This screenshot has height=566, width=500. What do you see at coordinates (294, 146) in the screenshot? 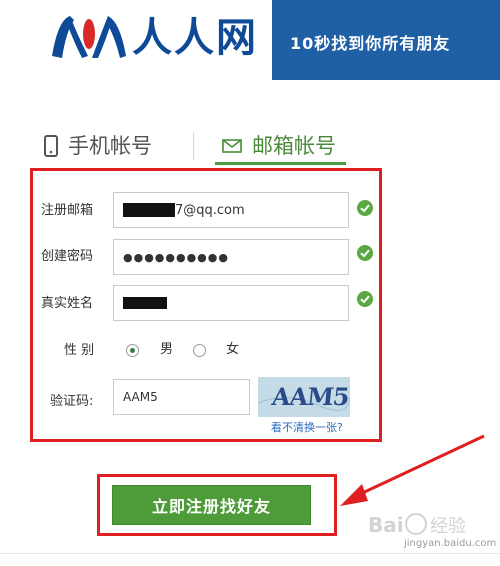
I see `tab-email-label: 邮箱帐号` at bounding box center [294, 146].